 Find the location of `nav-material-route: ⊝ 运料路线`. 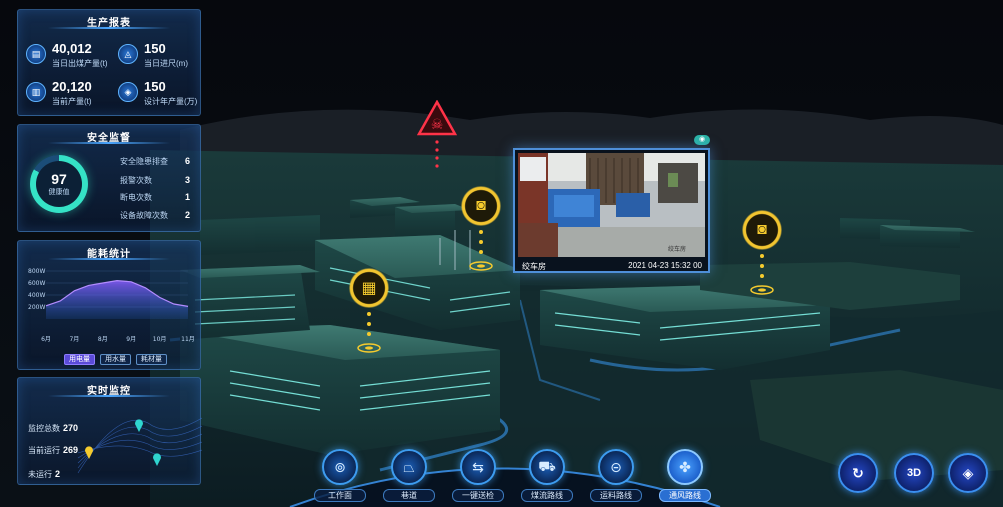

nav-material-route: ⊝ 运料路线 is located at coordinates (616, 476).